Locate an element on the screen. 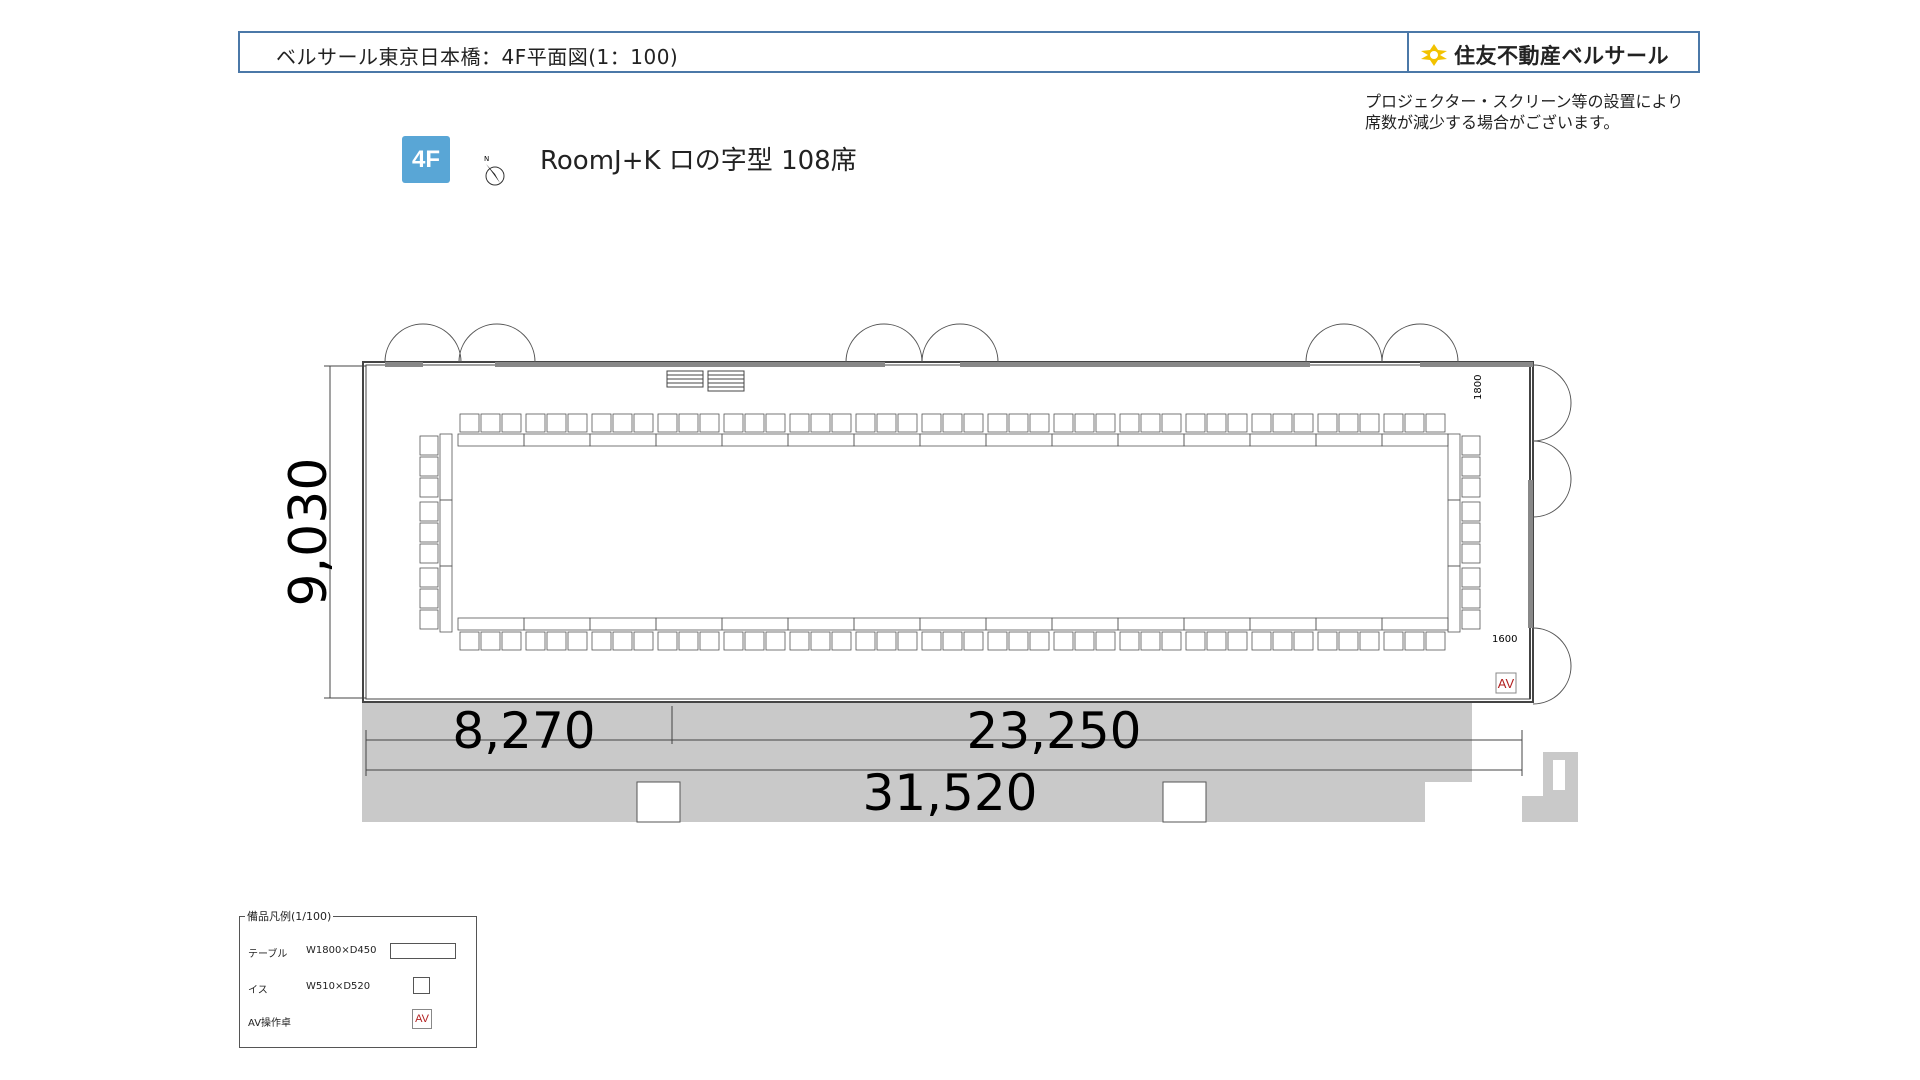  legend-av-desk-label: AV操作卓 is located at coordinates (270, 1023).